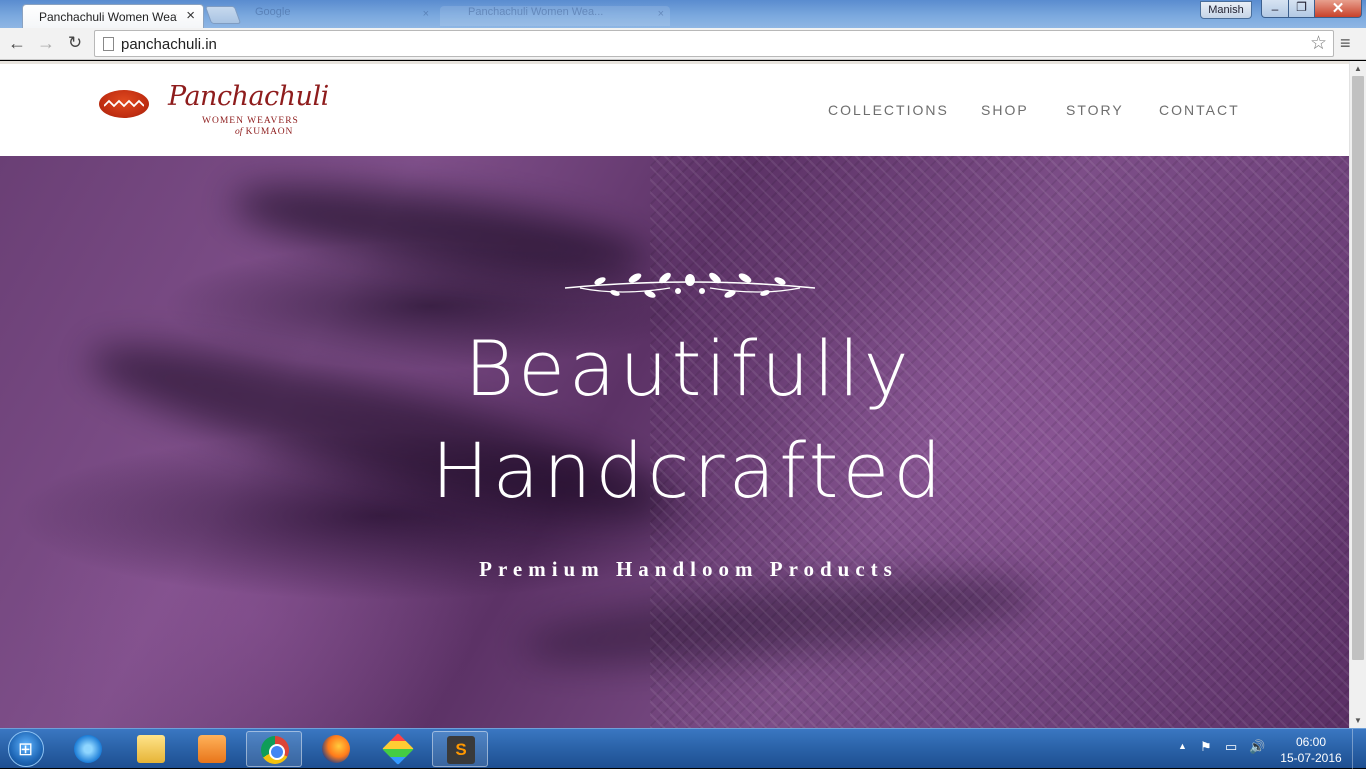 This screenshot has height=769, width=1366. I want to click on start-button: ⊞, so click(26, 749).